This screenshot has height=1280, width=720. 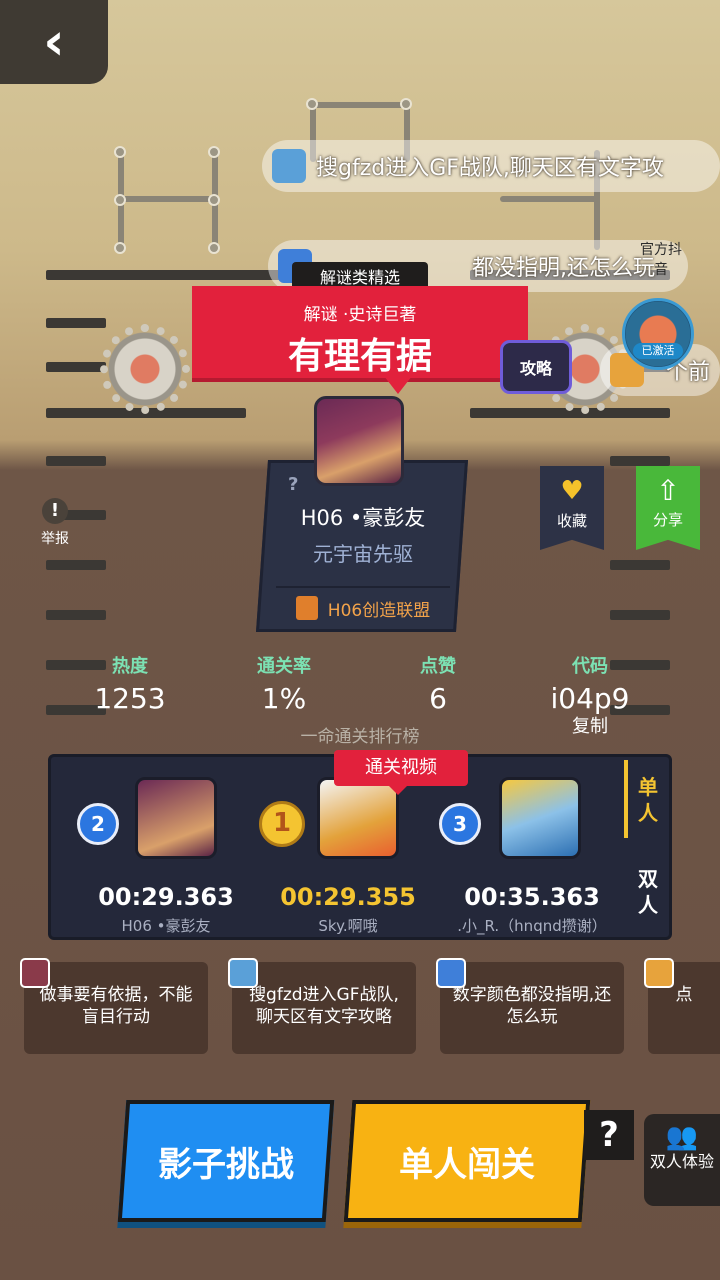 I want to click on banner-pointer, so click(x=398, y=385).